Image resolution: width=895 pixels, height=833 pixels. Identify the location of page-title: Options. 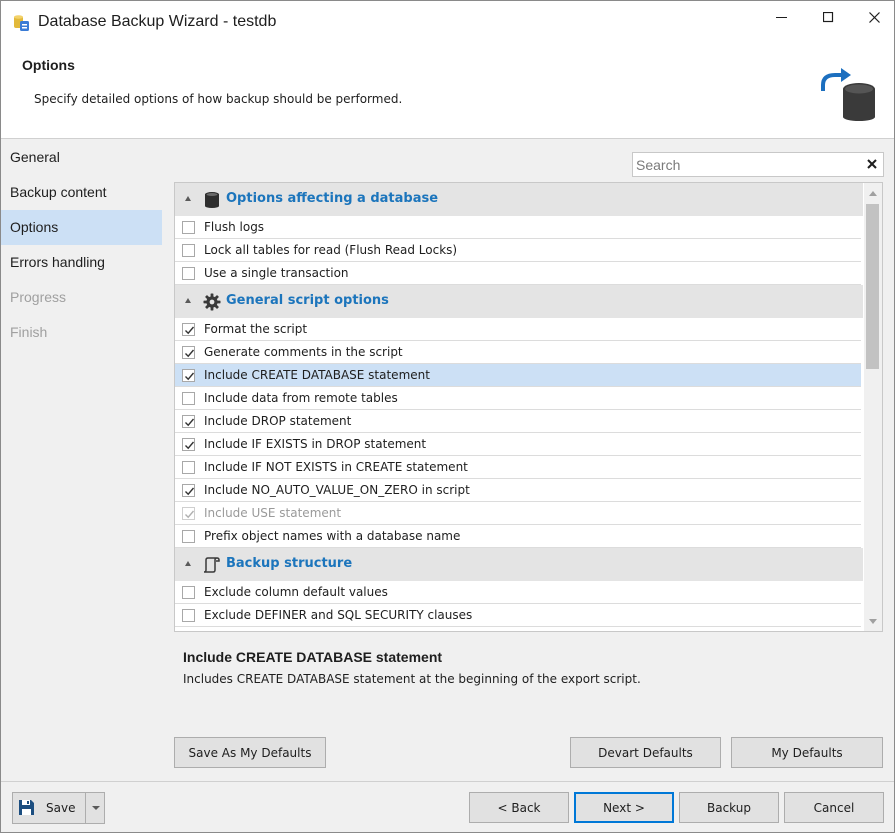
(48, 65).